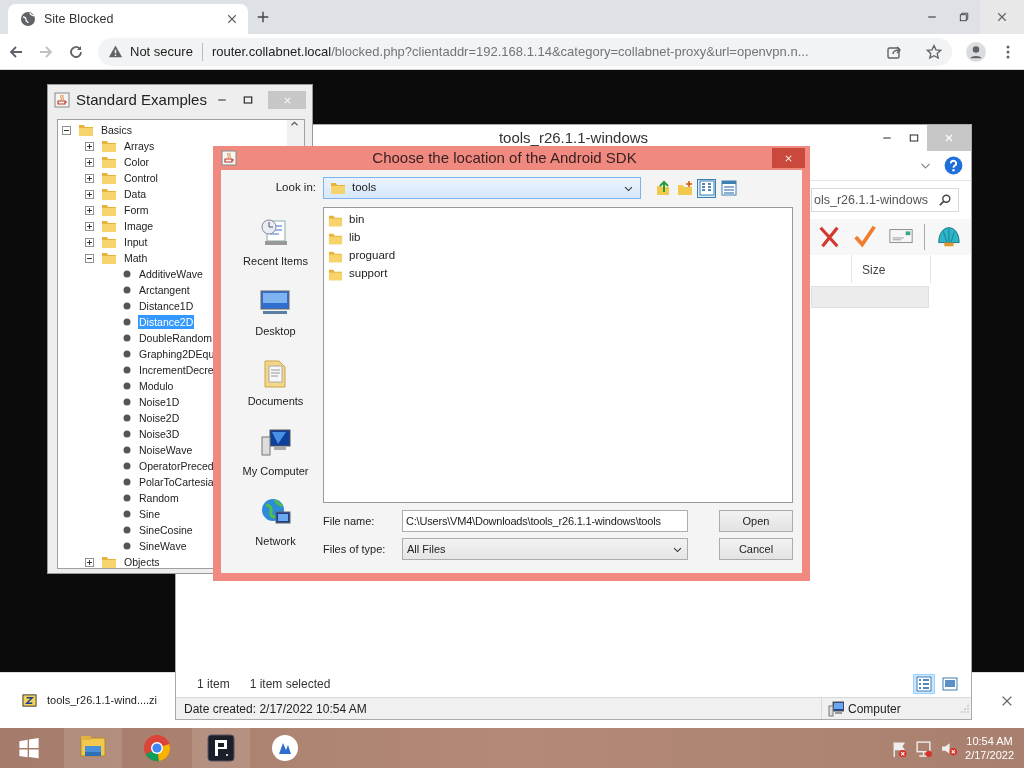  I want to click on large-icons-view-icon, so click(950, 684).